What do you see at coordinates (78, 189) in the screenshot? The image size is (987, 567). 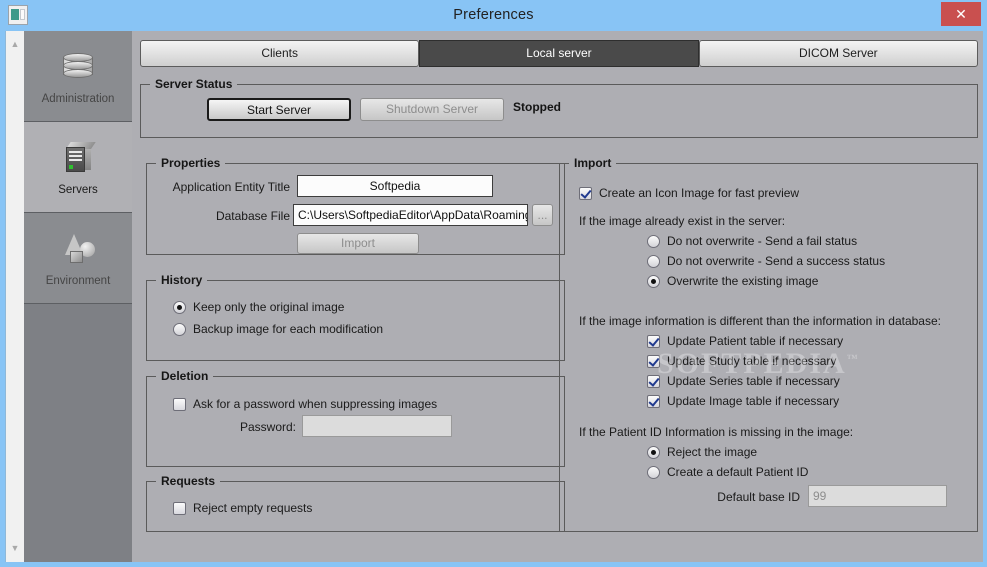 I see `sidebar-item-label: Servers` at bounding box center [78, 189].